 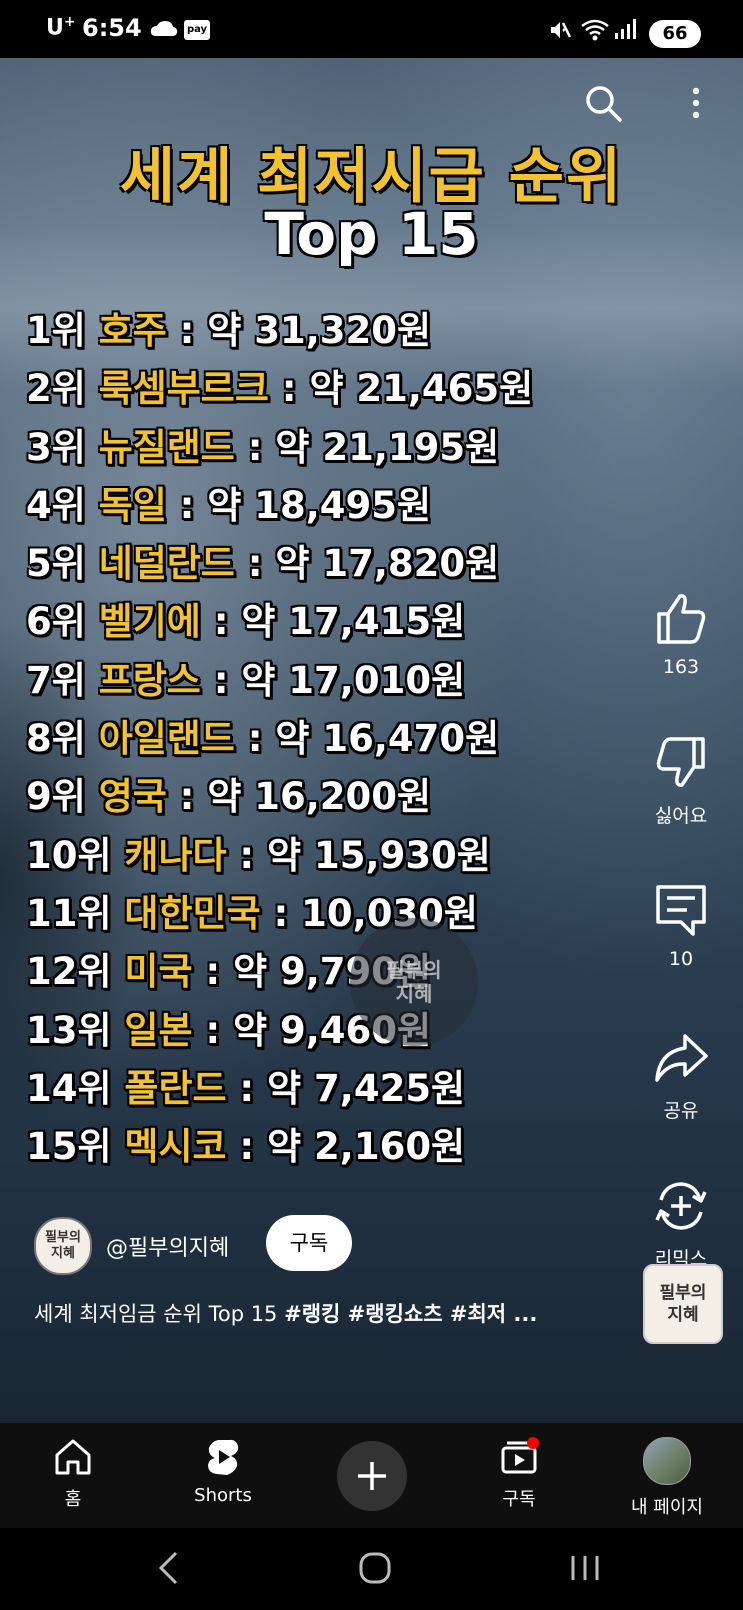 I want to click on comments-button: 10, so click(x=681, y=926).